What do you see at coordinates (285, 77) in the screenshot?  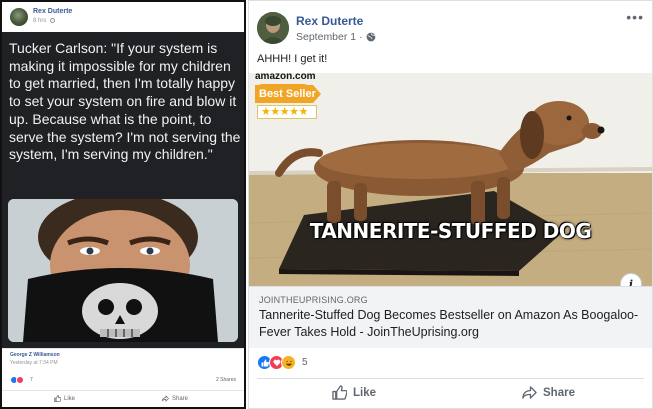 I see `amazon-logo: amazon.com` at bounding box center [285, 77].